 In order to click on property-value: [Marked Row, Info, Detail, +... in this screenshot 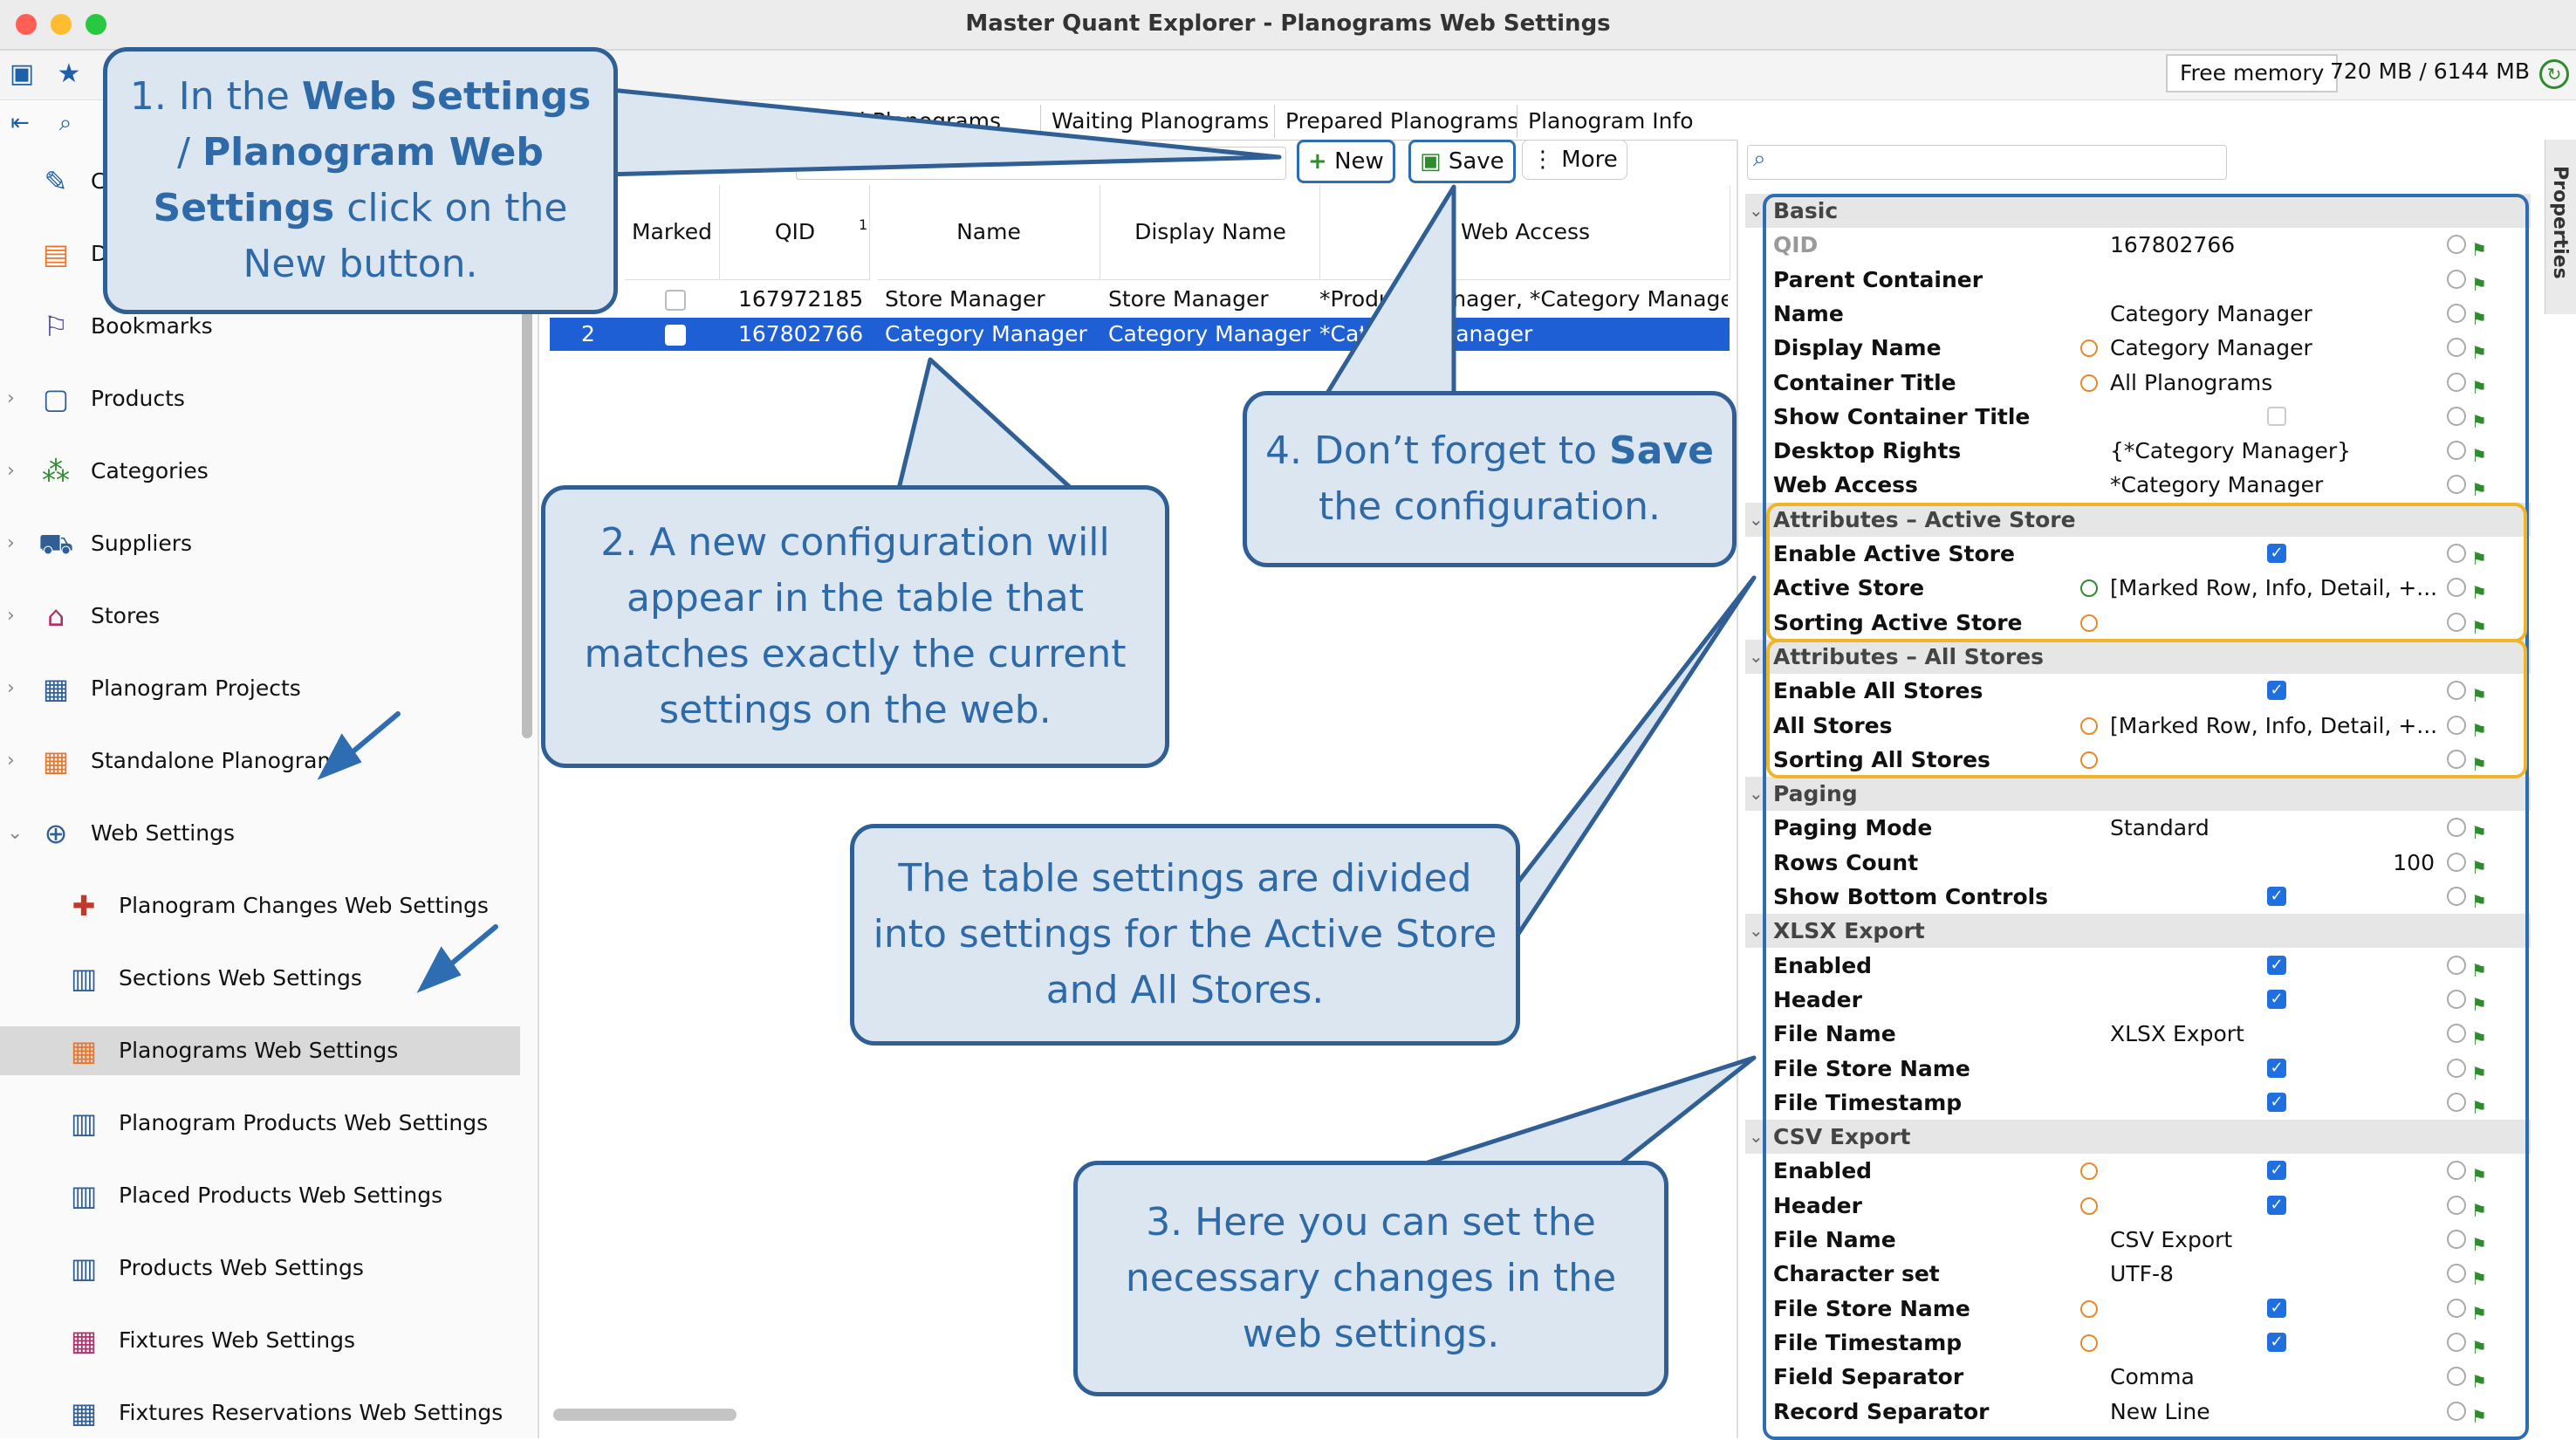, I will do `click(2273, 588)`.